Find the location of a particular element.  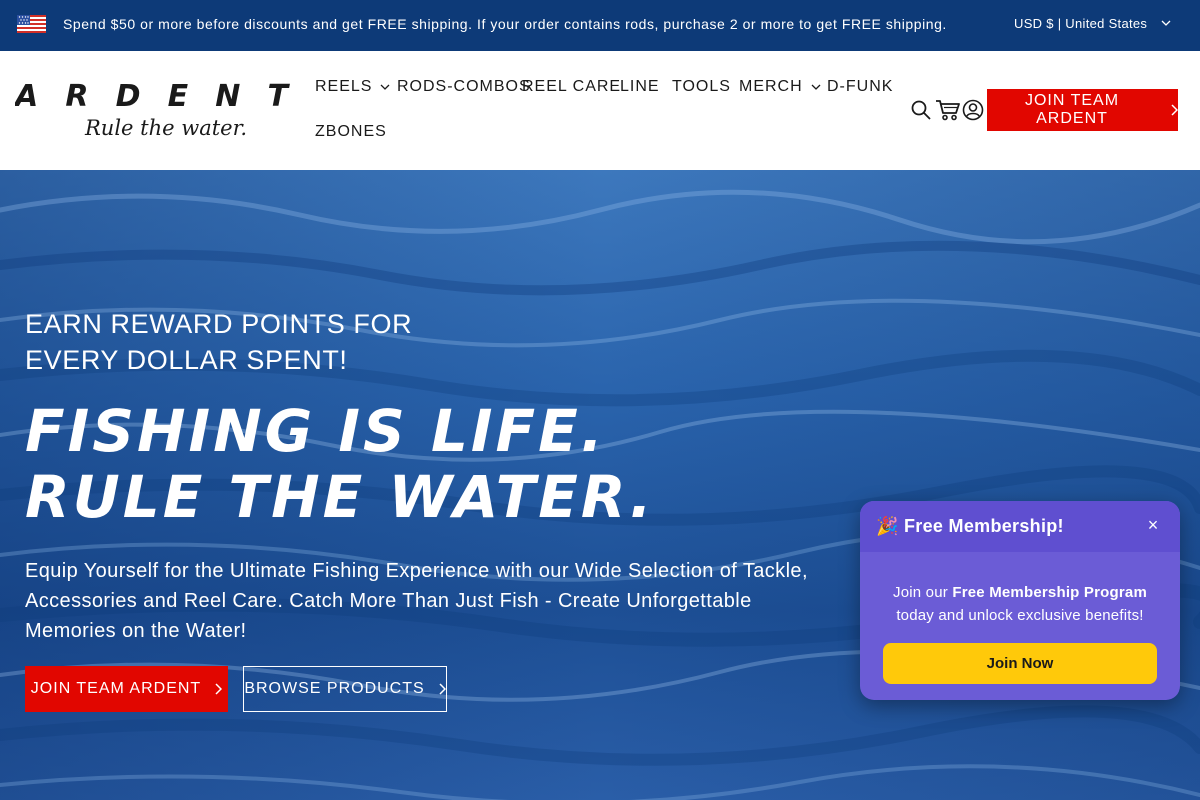

hero-join-team-label: JOIN TEAM ARDENT is located at coordinates (116, 688).